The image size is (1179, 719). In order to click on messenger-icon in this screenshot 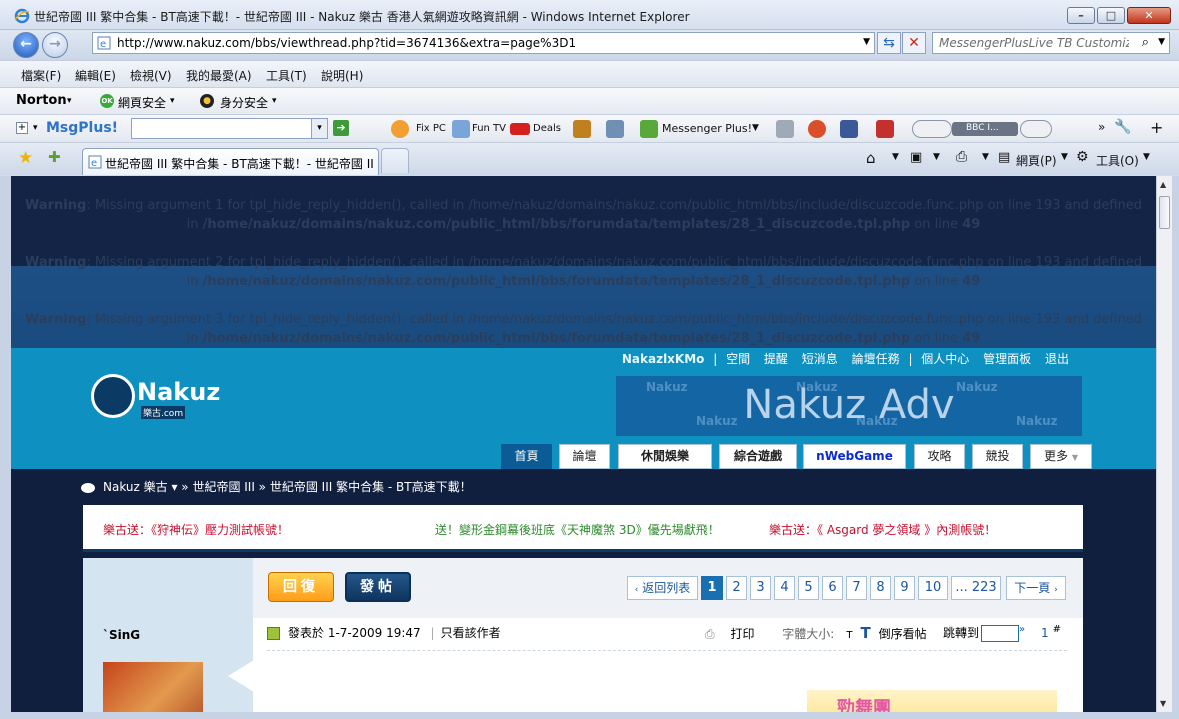, I will do `click(649, 129)`.